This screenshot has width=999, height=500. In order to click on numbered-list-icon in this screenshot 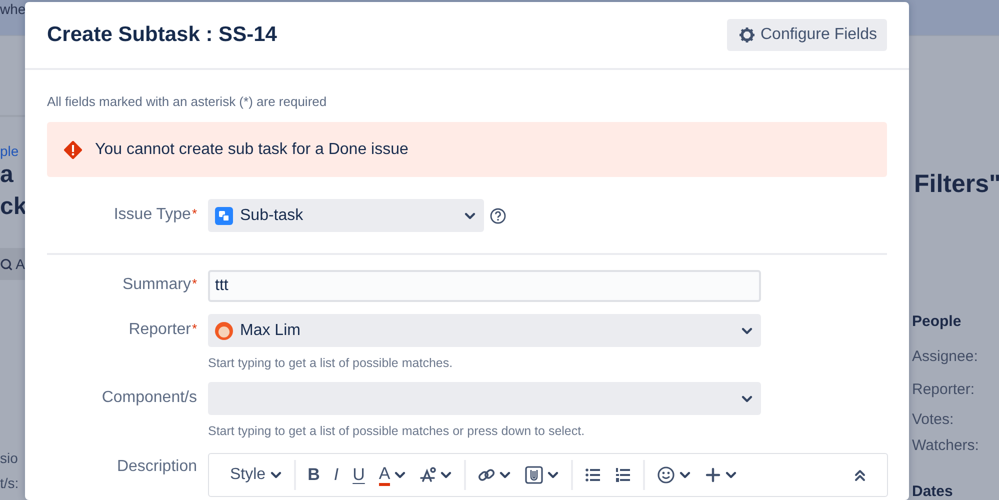, I will do `click(623, 475)`.